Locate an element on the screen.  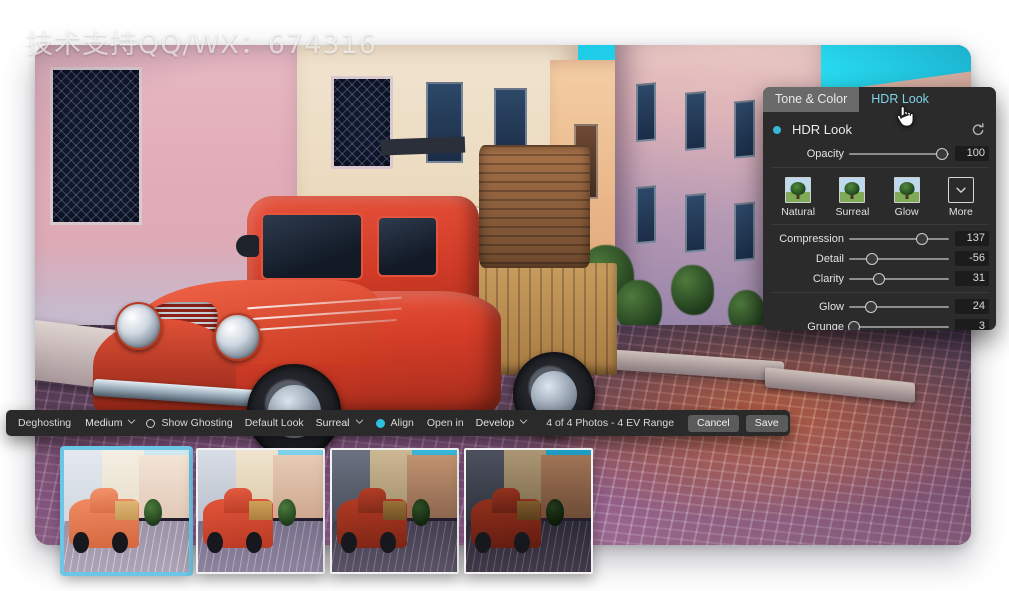
chevron-down-icon is located at coordinates (960, 190).